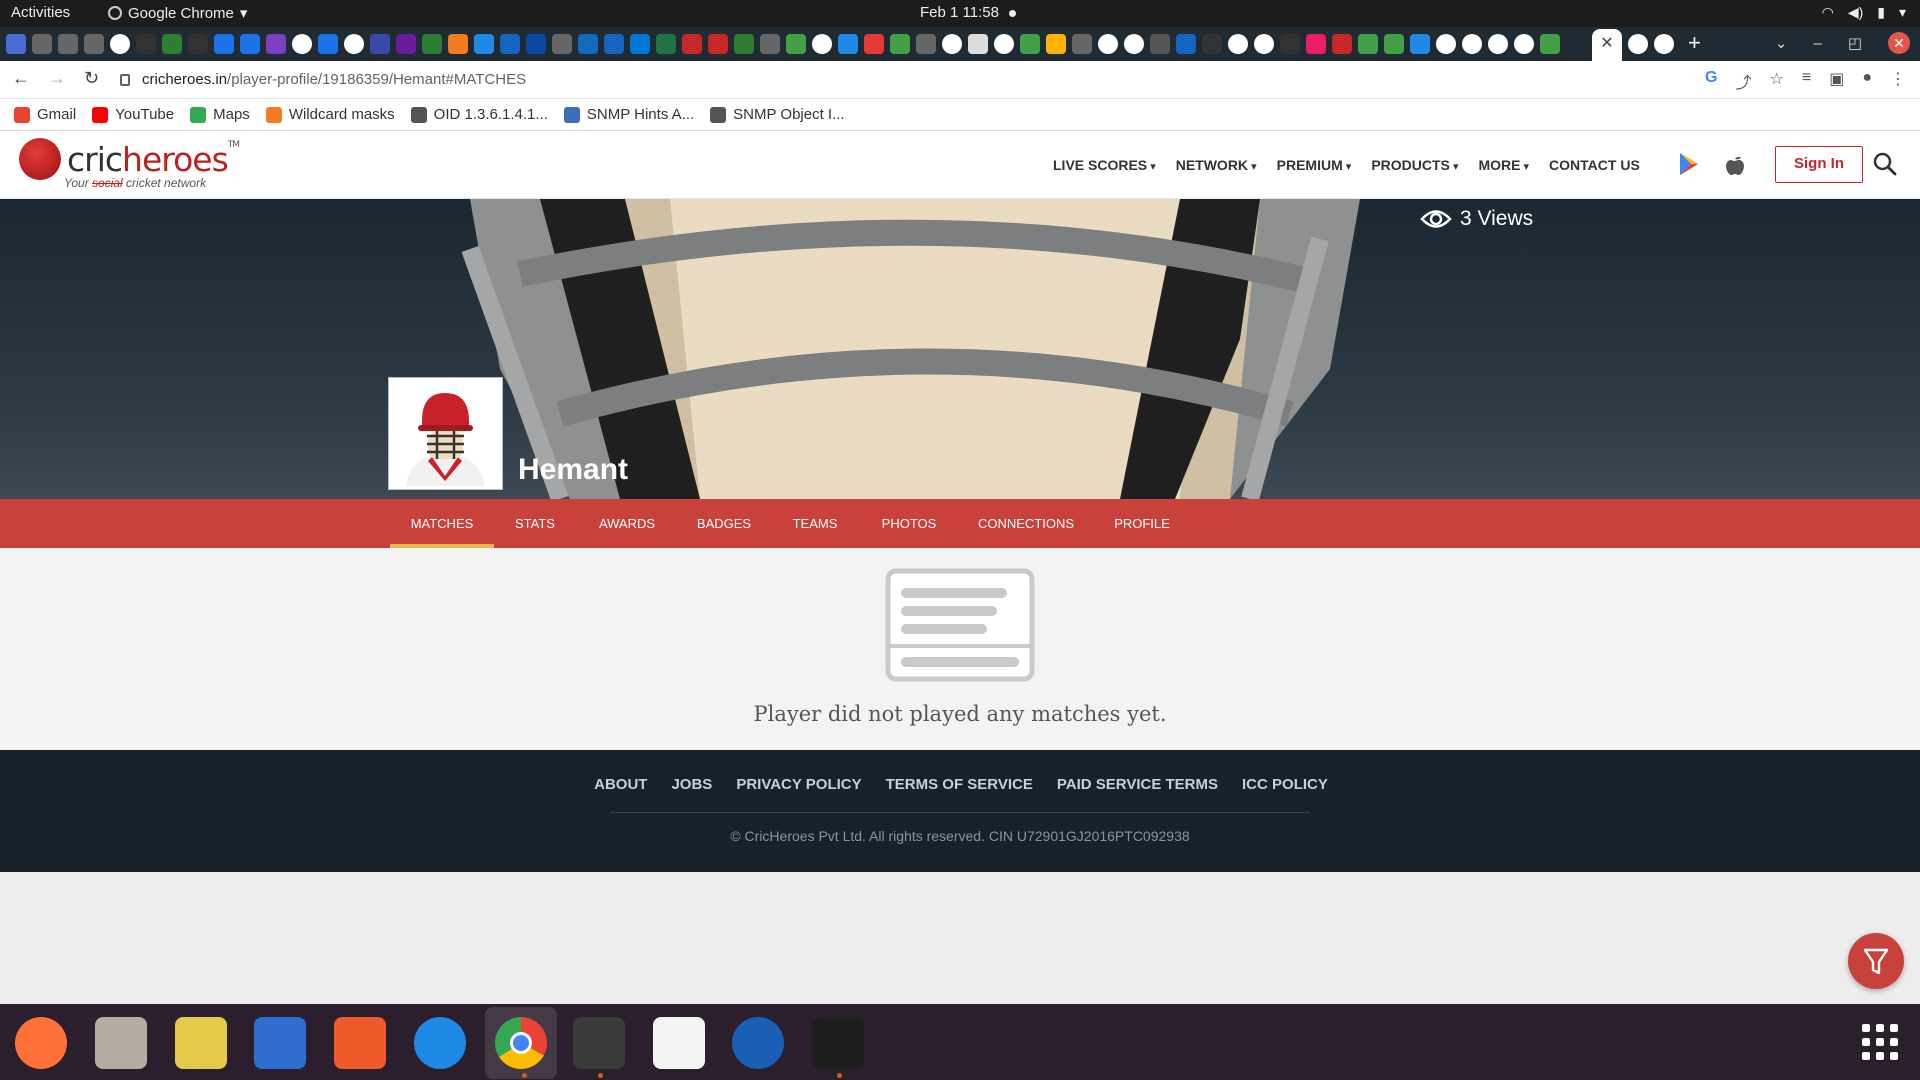 This screenshot has width=1920, height=1080. What do you see at coordinates (1867, 81) in the screenshot?
I see `profile-avatar-icon: ●` at bounding box center [1867, 81].